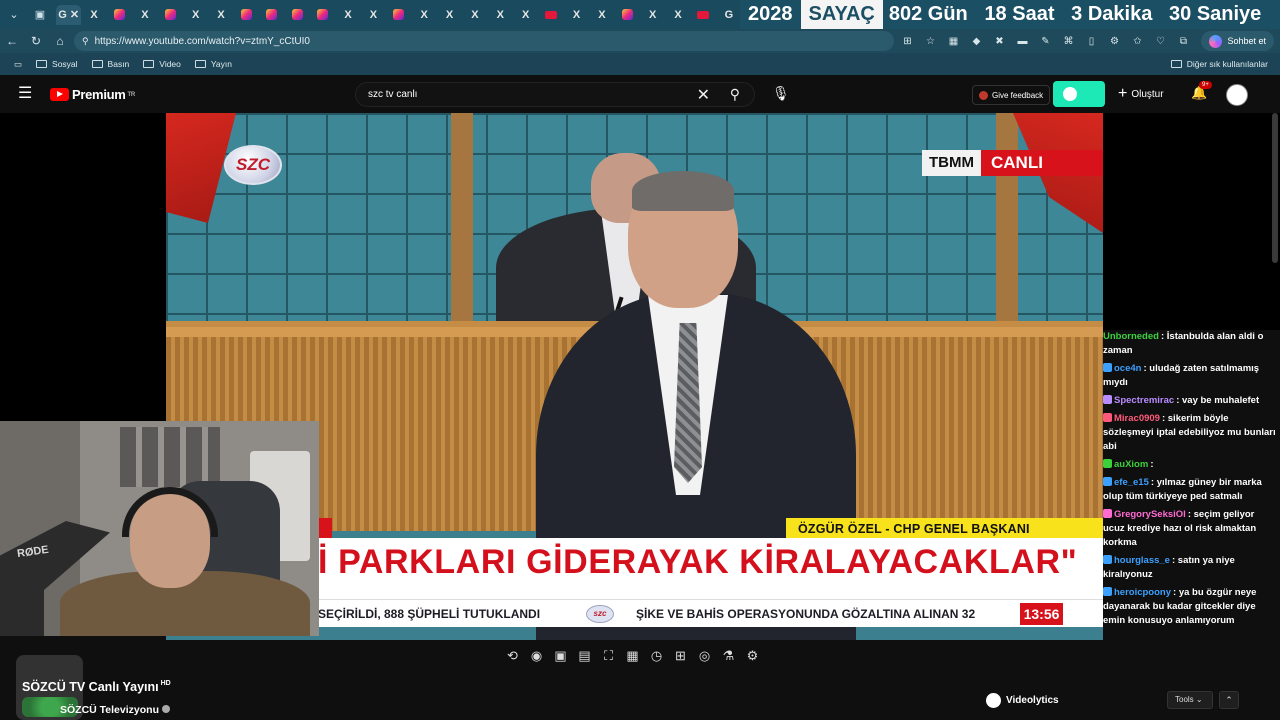  Describe the element at coordinates (12, 41) in the screenshot. I see `back-icon: ←` at that location.